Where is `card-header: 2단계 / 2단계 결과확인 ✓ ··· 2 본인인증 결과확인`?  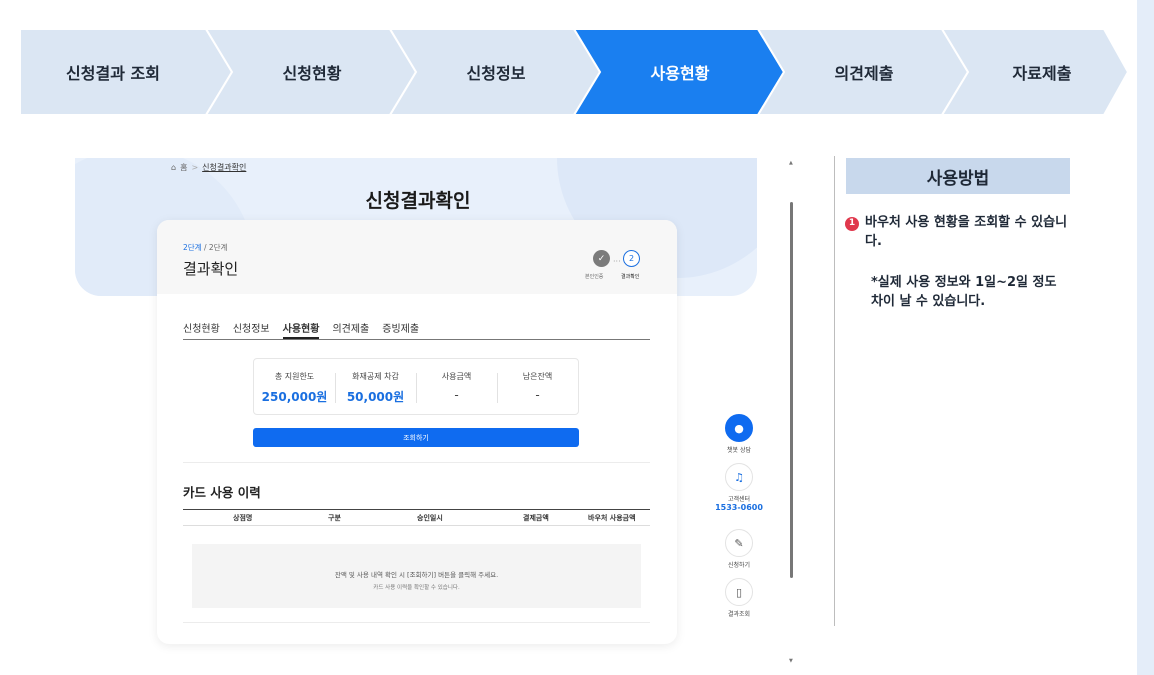 card-header: 2단계 / 2단계 결과확인 ✓ ··· 2 본인인증 결과확인 is located at coordinates (417, 257).